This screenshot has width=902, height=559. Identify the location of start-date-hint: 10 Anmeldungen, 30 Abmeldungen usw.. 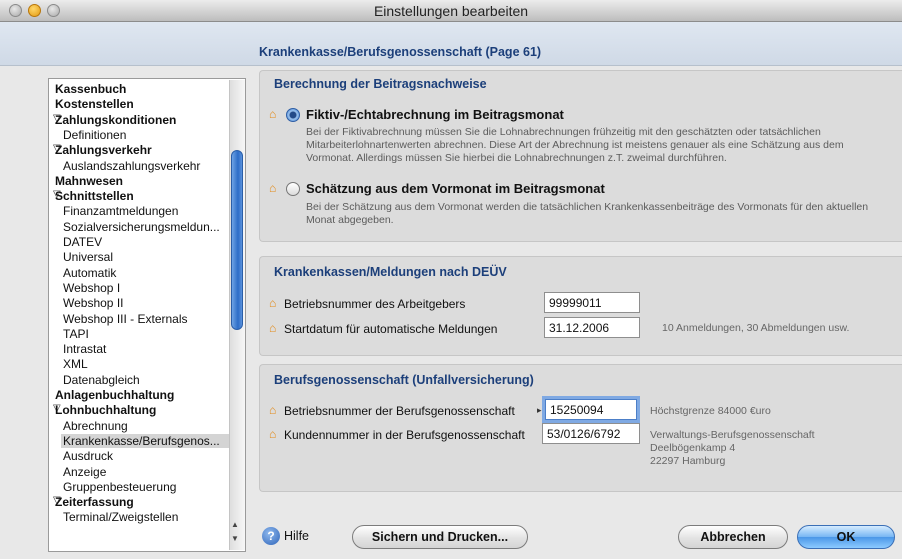
(756, 328).